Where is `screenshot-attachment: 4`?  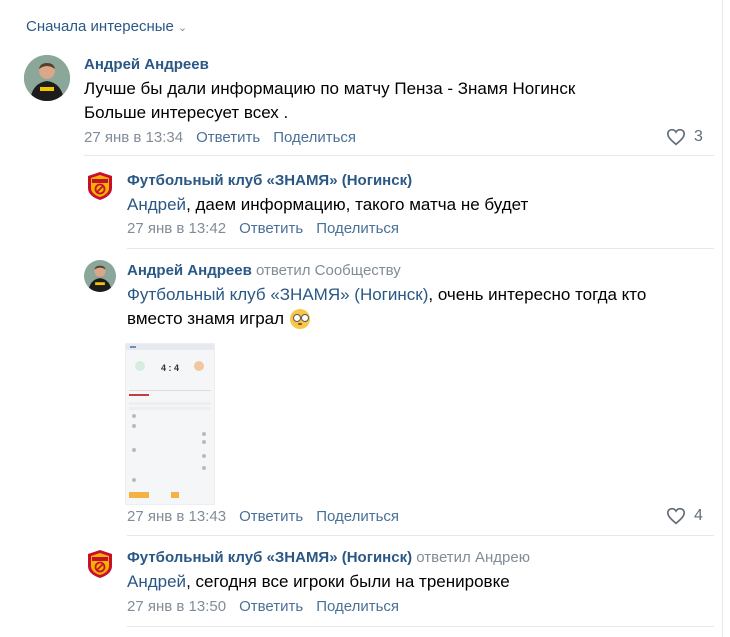 screenshot-attachment: 4 is located at coordinates (170, 424).